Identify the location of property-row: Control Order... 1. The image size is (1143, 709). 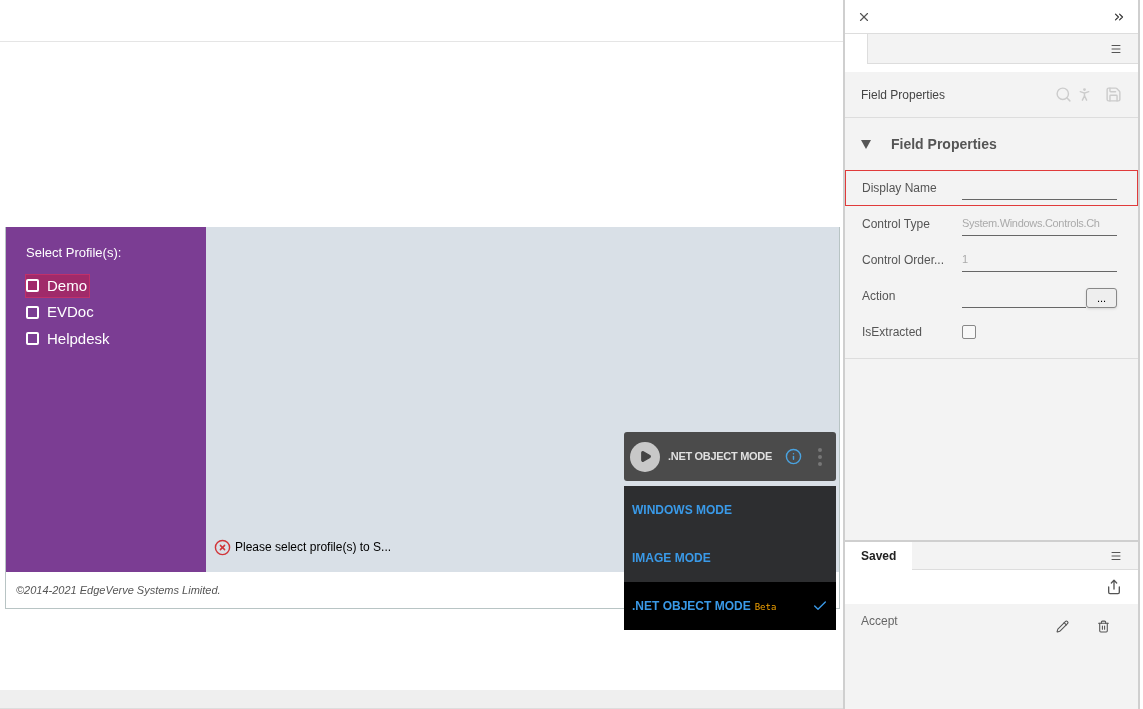
(991, 260).